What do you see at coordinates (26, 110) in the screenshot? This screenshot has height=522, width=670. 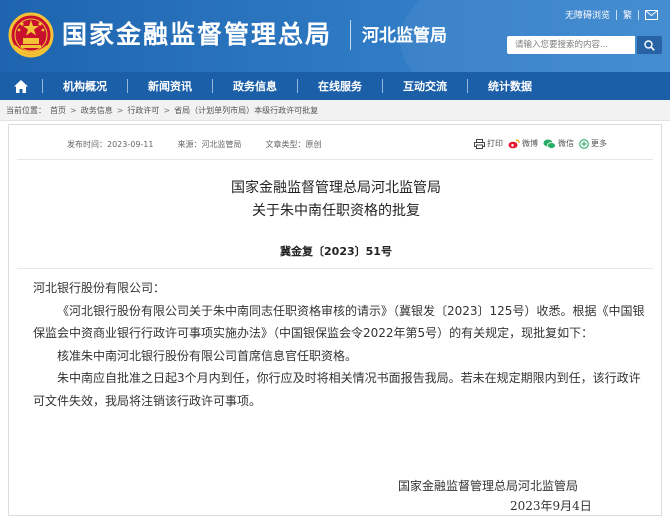 I see `breadcrumb-prefix: 当前位置：` at bounding box center [26, 110].